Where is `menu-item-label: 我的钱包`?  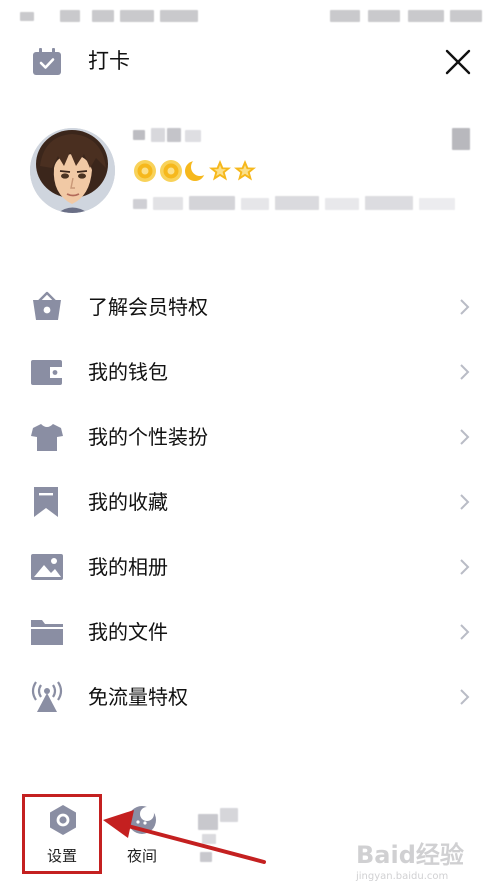 menu-item-label: 我的钱包 is located at coordinates (128, 372).